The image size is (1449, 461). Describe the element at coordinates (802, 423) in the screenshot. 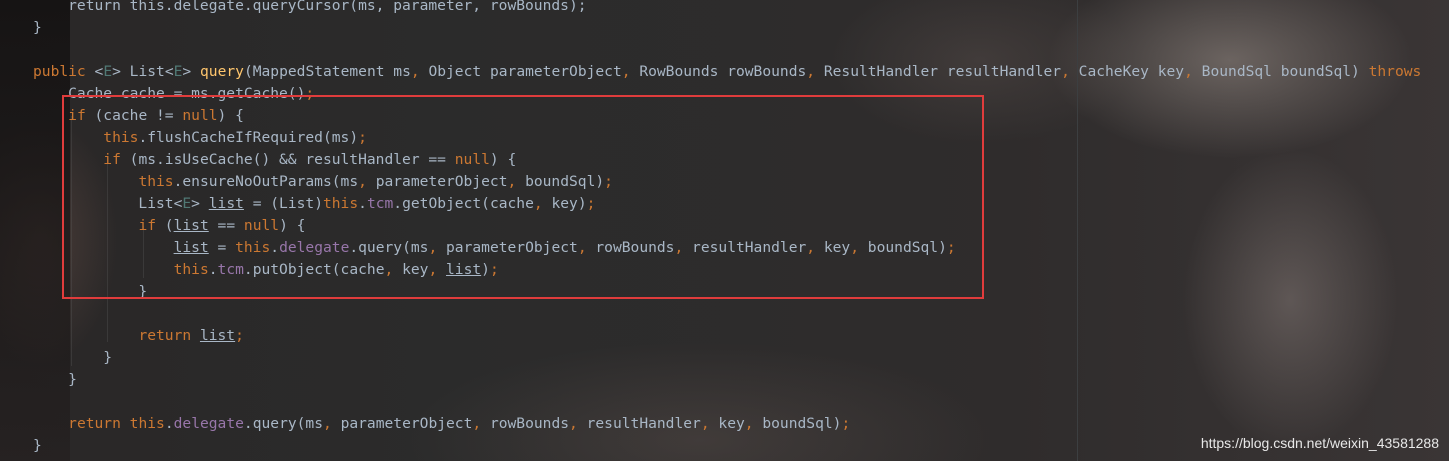

I see `code-token: boundSql)` at that location.